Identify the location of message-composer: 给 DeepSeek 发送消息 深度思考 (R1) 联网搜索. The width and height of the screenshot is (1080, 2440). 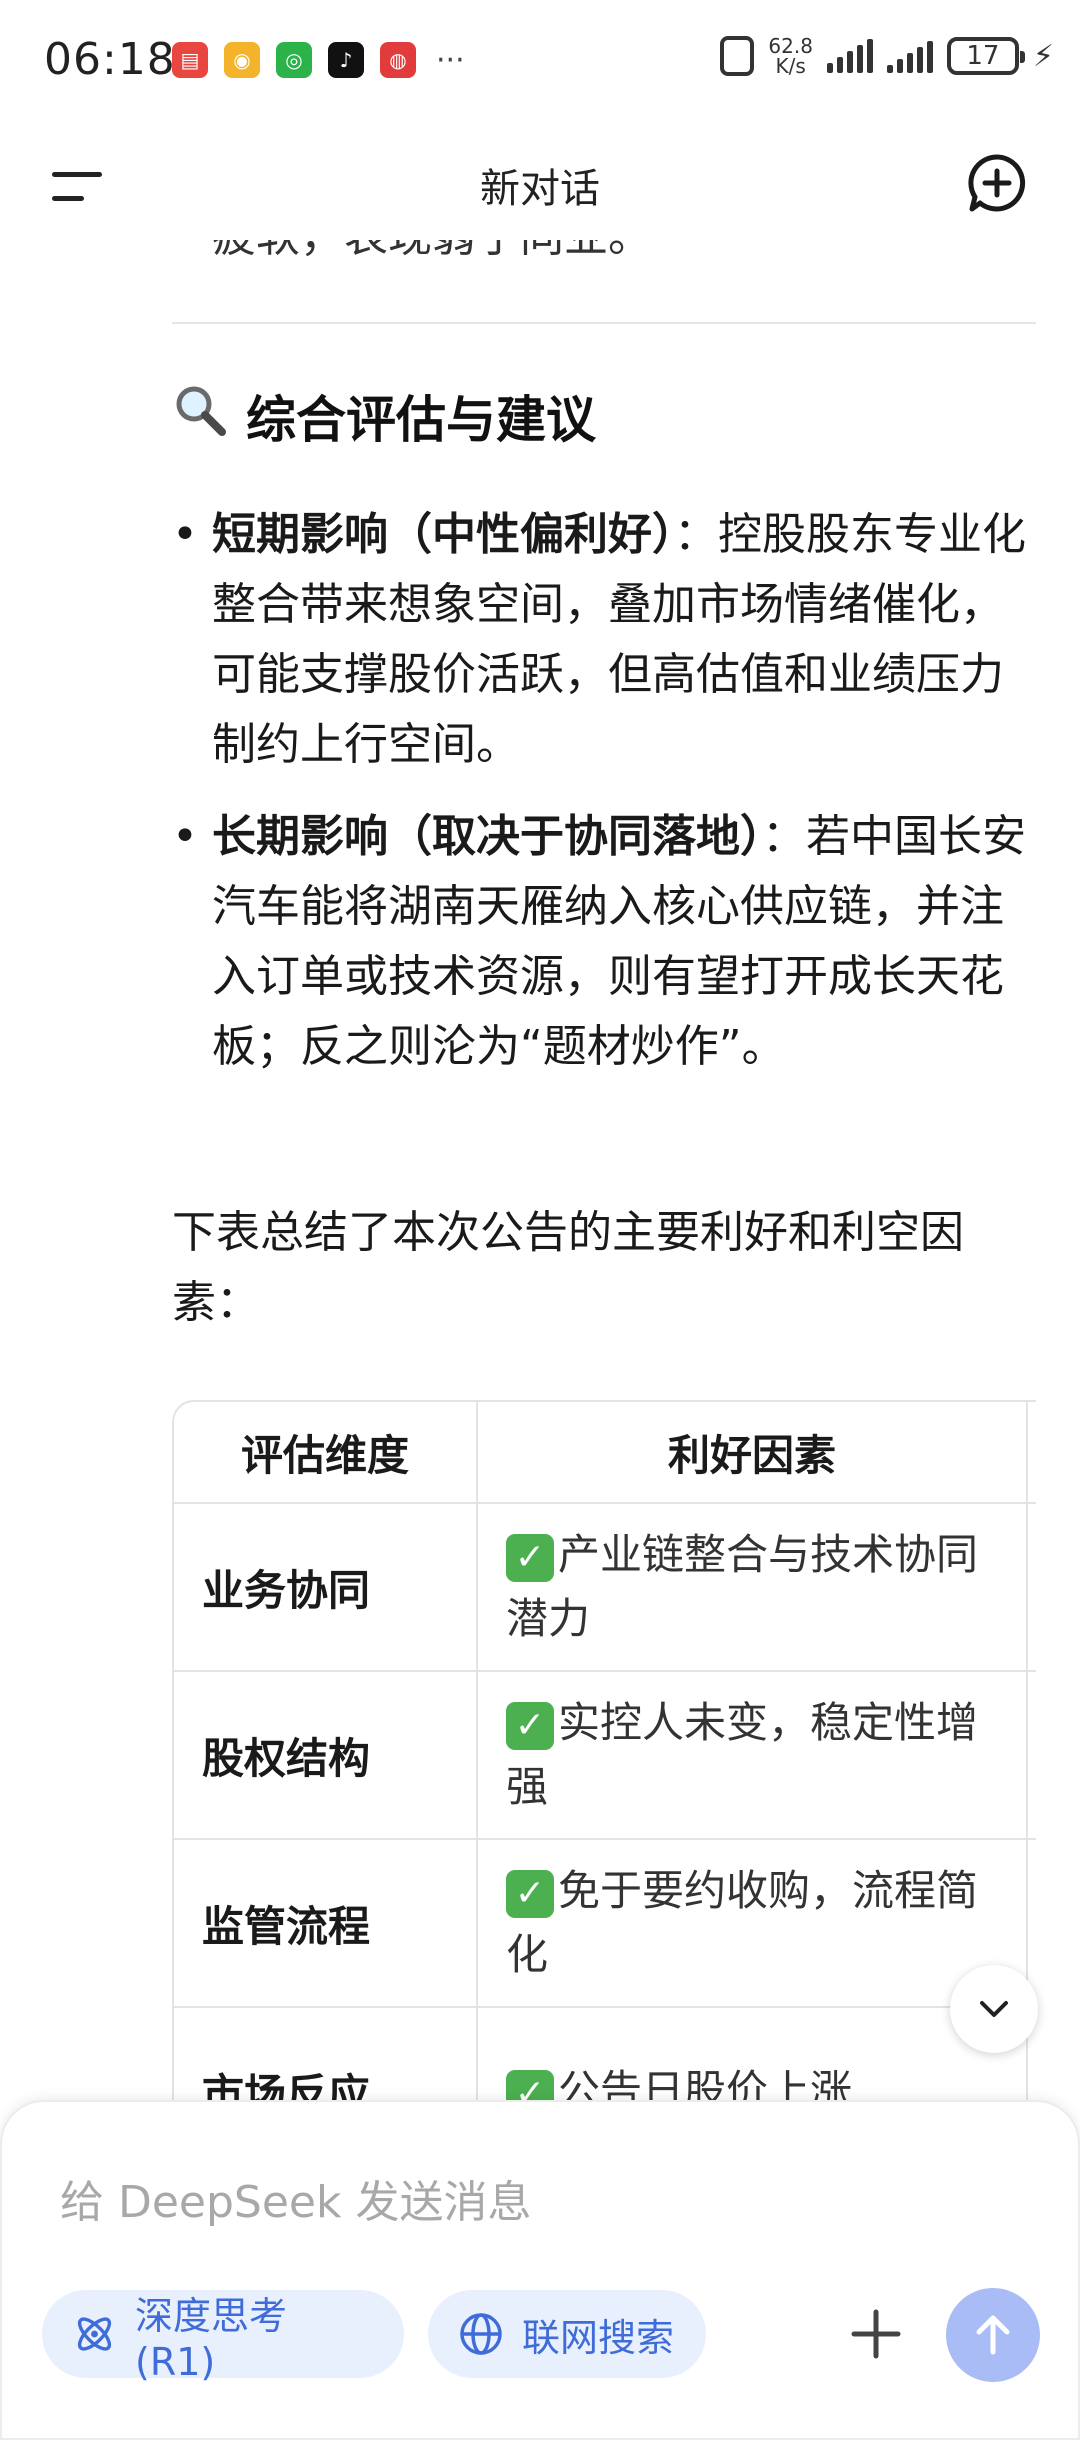
(540, 2270).